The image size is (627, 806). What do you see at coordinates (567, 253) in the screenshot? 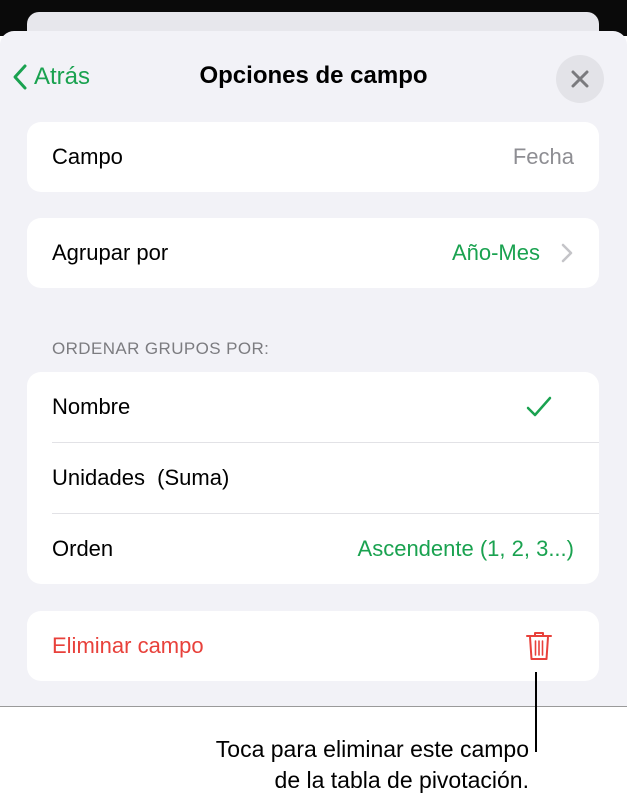
I see `chevron-right-icon` at bounding box center [567, 253].